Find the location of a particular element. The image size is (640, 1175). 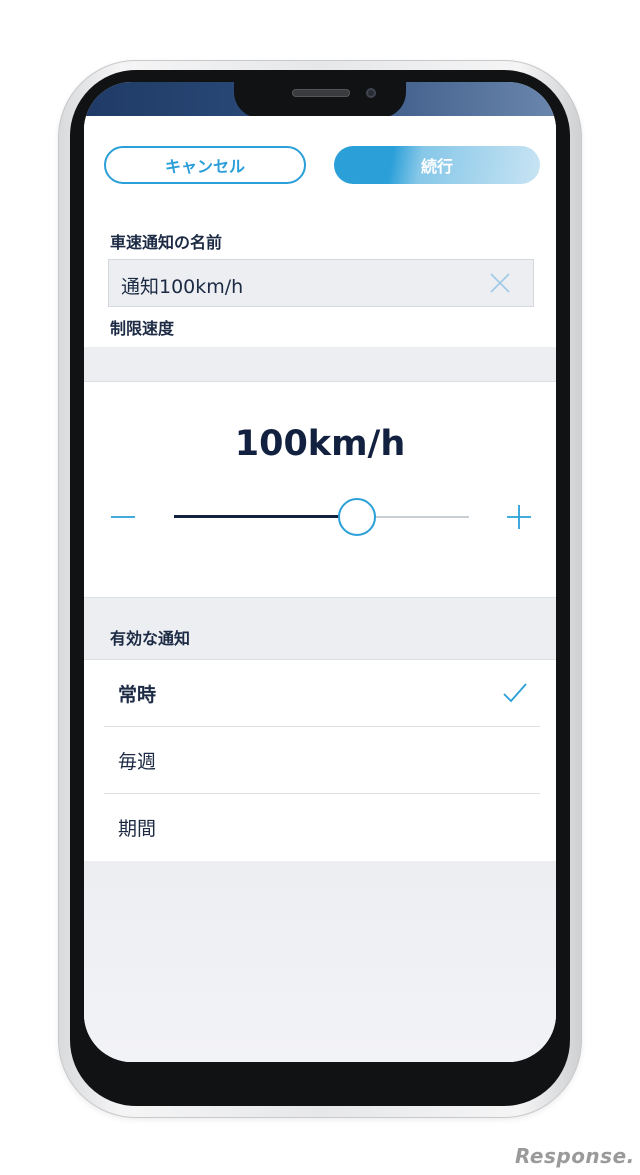

cancel-button: キャンセル is located at coordinates (205, 165).